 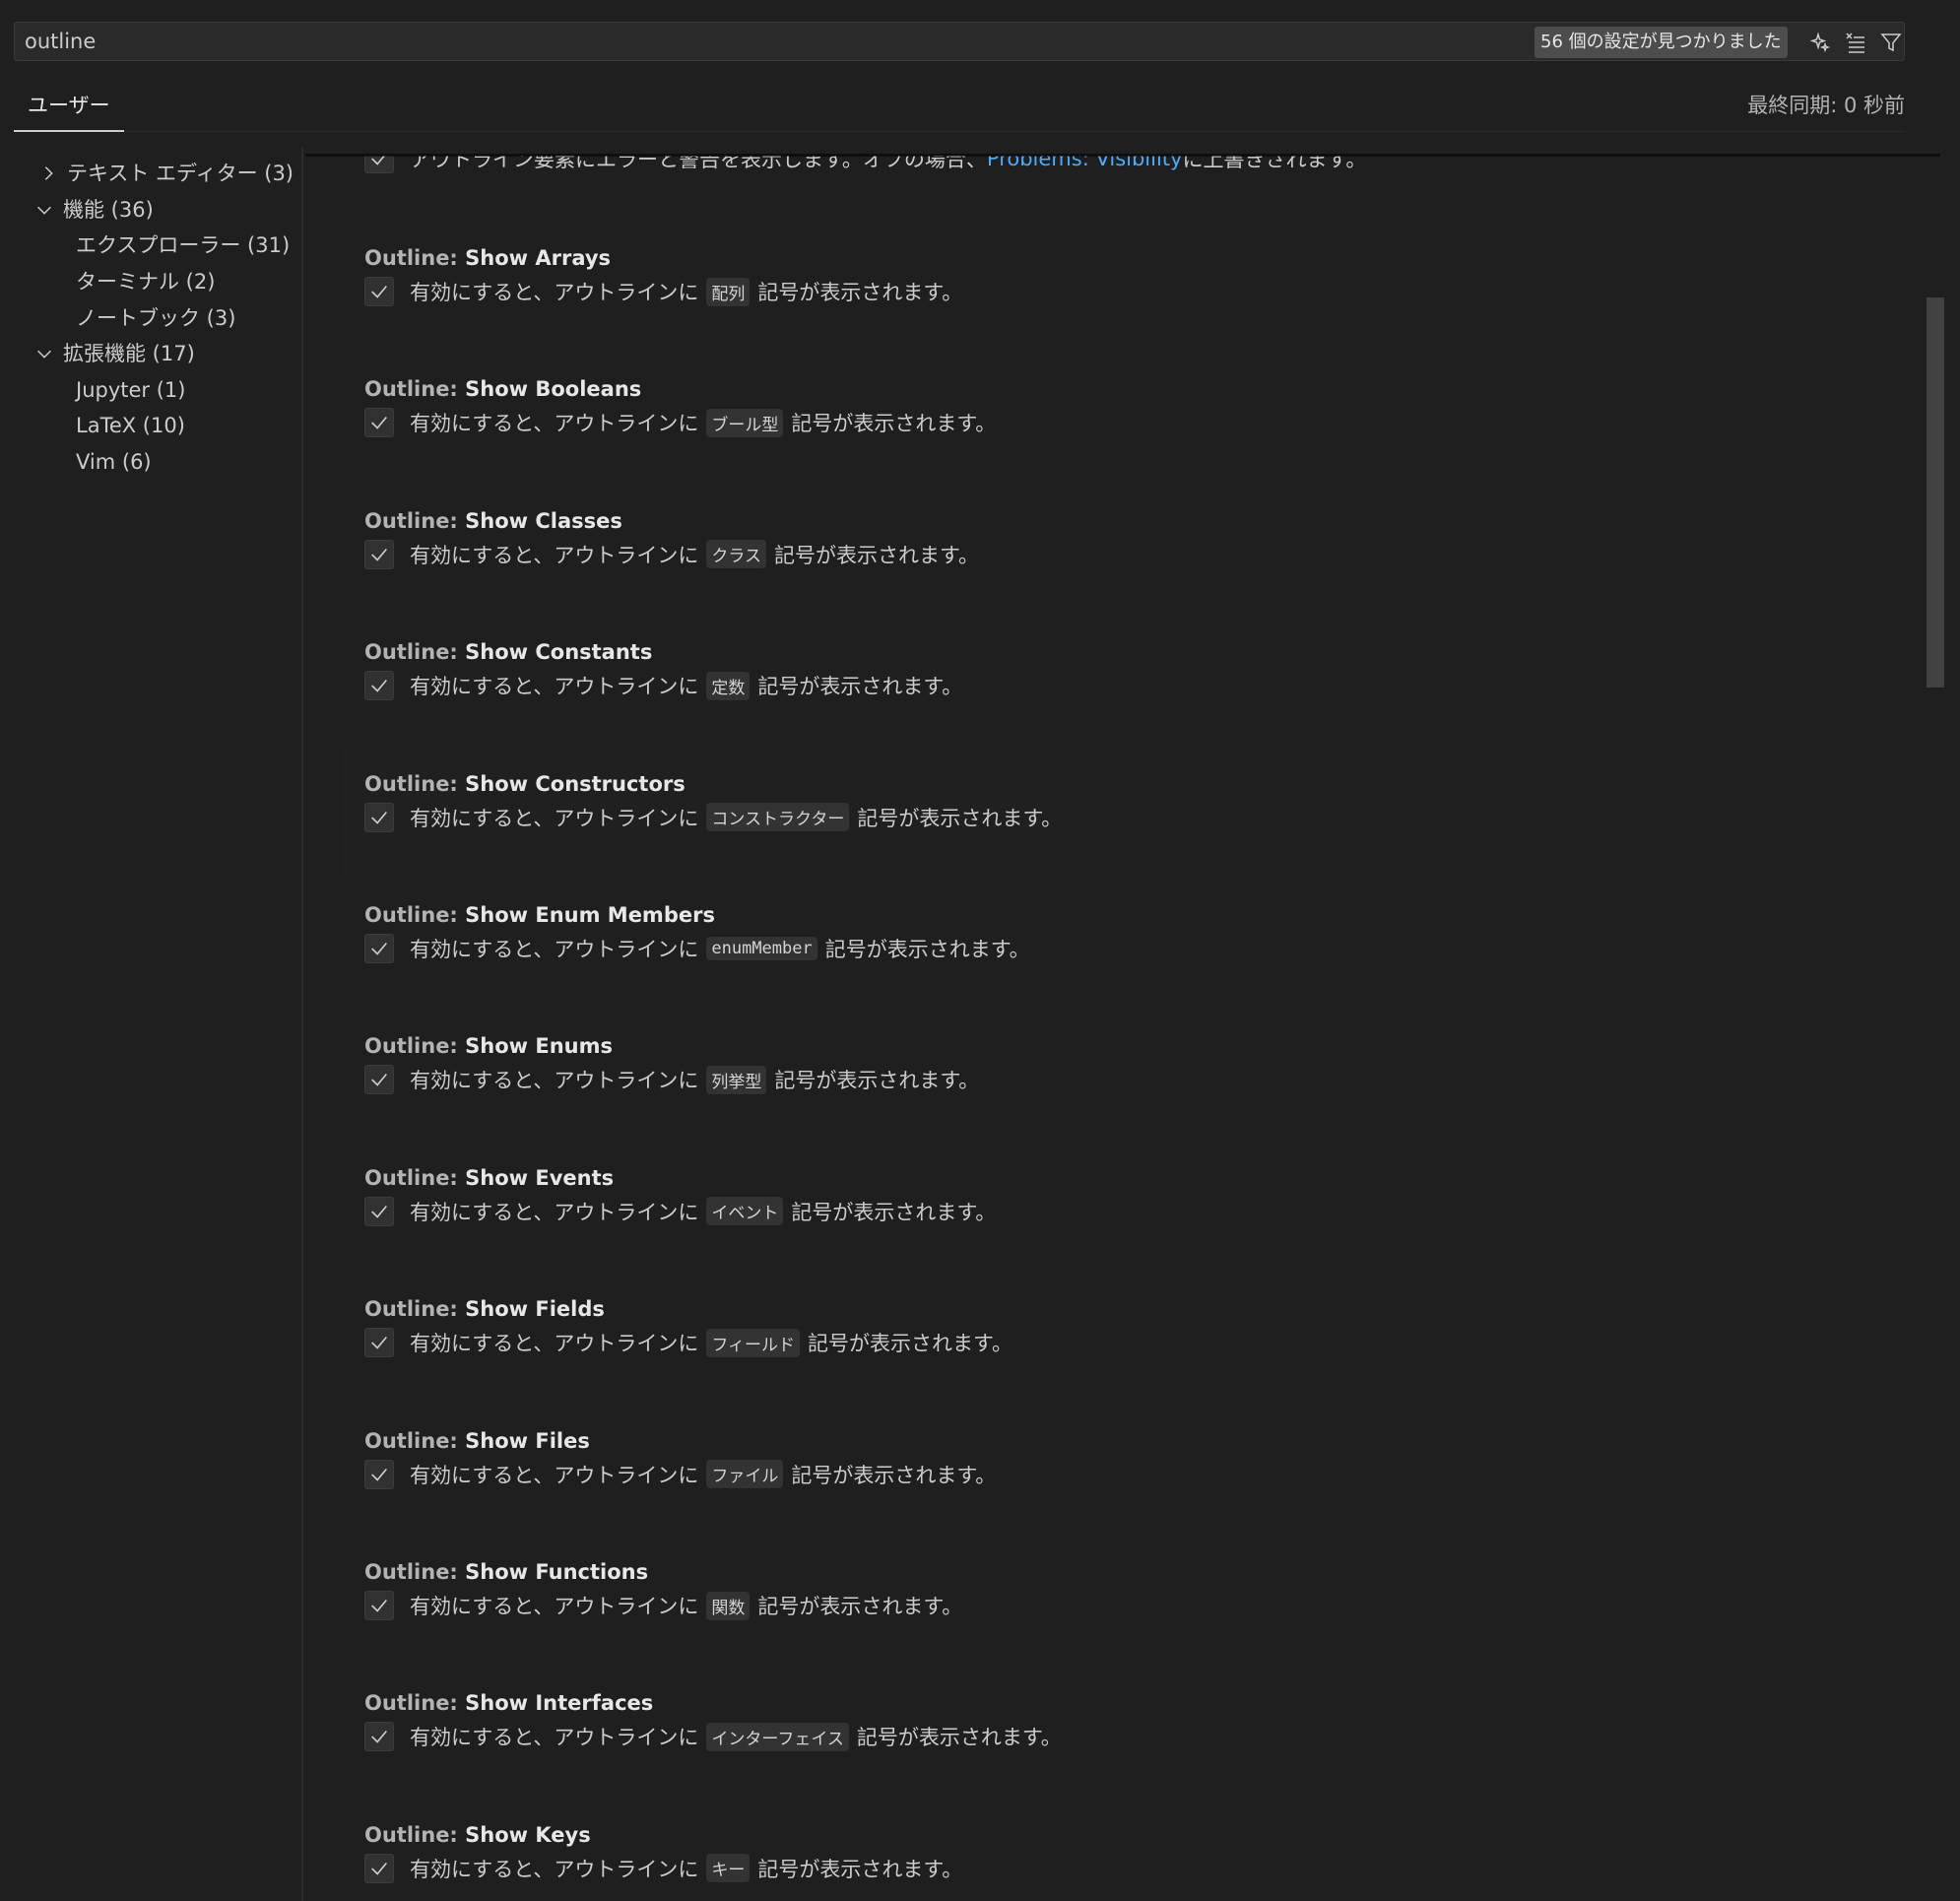 I want to click on setting-title: Outline: Show Classes, so click(x=493, y=521).